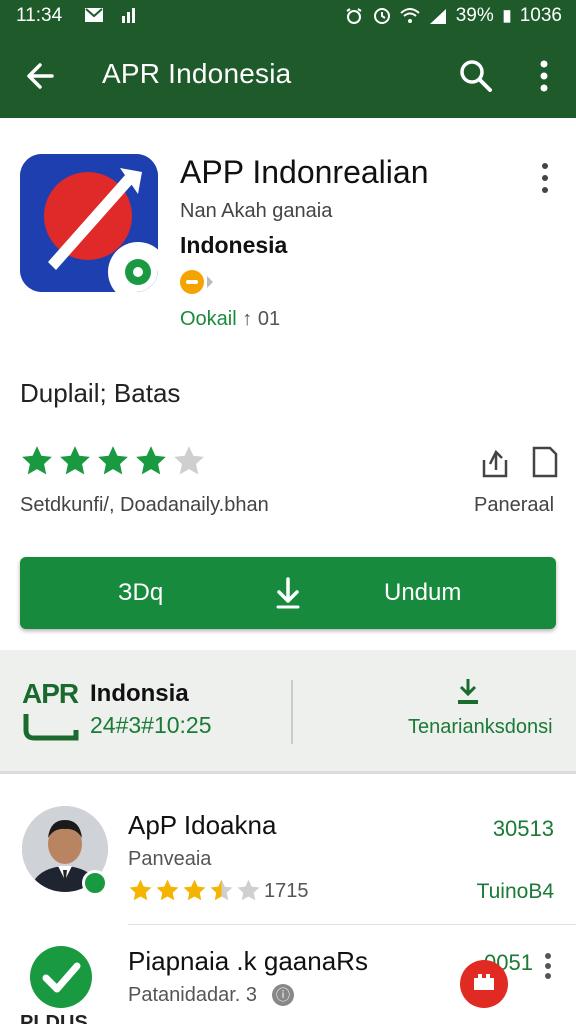  I want to click on bookmark-icon, so click(545, 462).